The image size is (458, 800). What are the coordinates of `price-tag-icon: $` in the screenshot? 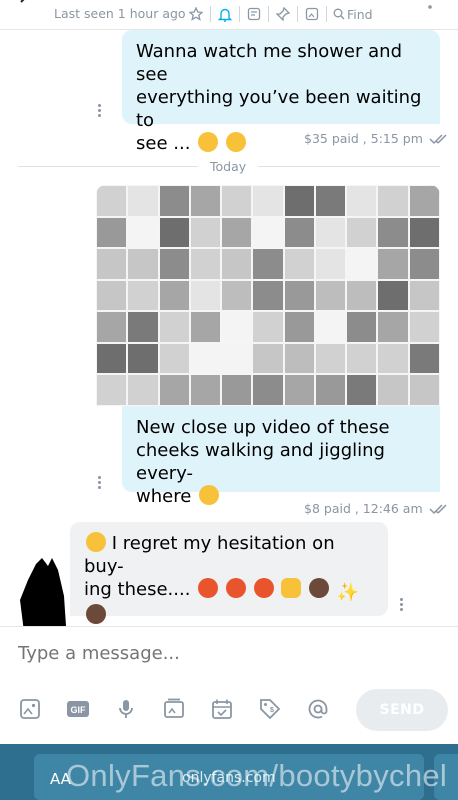 It's located at (270, 709).